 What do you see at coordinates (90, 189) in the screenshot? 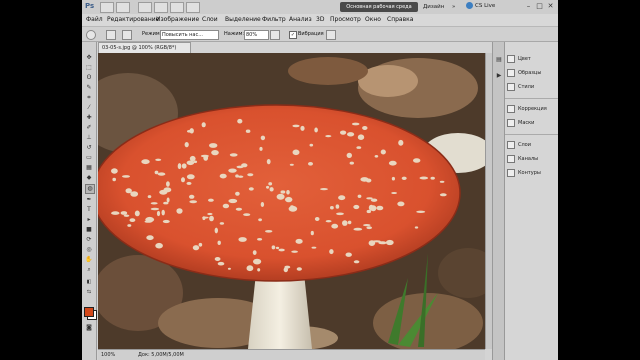
I see `sponge-icon: ◍` at bounding box center [90, 189].